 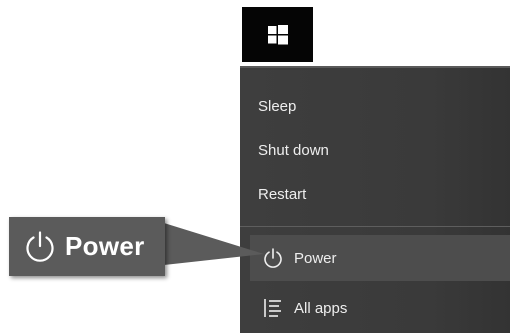 What do you see at coordinates (375, 194) in the screenshot?
I see `restart-menu-item: Restart` at bounding box center [375, 194].